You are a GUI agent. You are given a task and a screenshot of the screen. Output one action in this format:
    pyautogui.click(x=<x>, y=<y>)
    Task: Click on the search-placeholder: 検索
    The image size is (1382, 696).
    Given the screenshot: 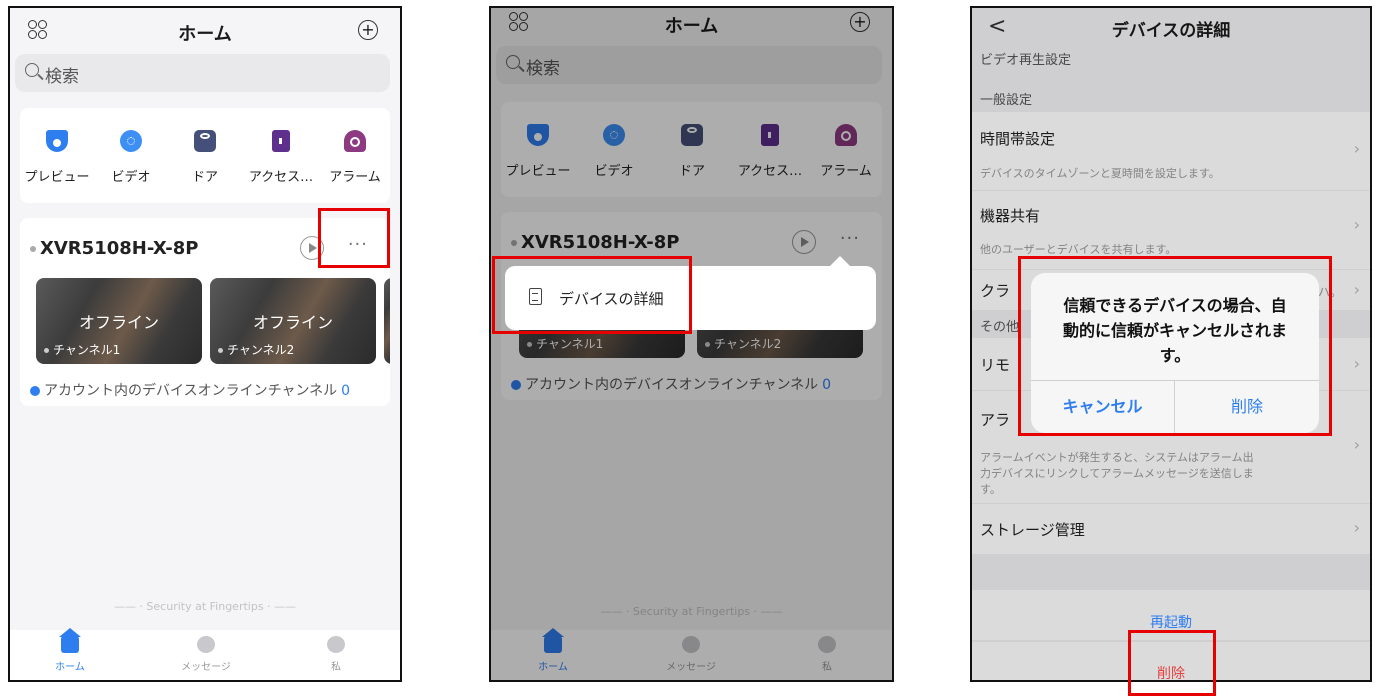 What is the action you would take?
    pyautogui.click(x=62, y=77)
    